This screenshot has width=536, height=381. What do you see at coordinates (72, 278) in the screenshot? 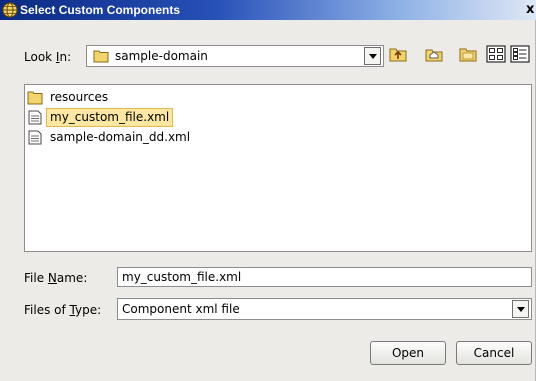
I see `file-name-label-suffix: ame:` at bounding box center [72, 278].